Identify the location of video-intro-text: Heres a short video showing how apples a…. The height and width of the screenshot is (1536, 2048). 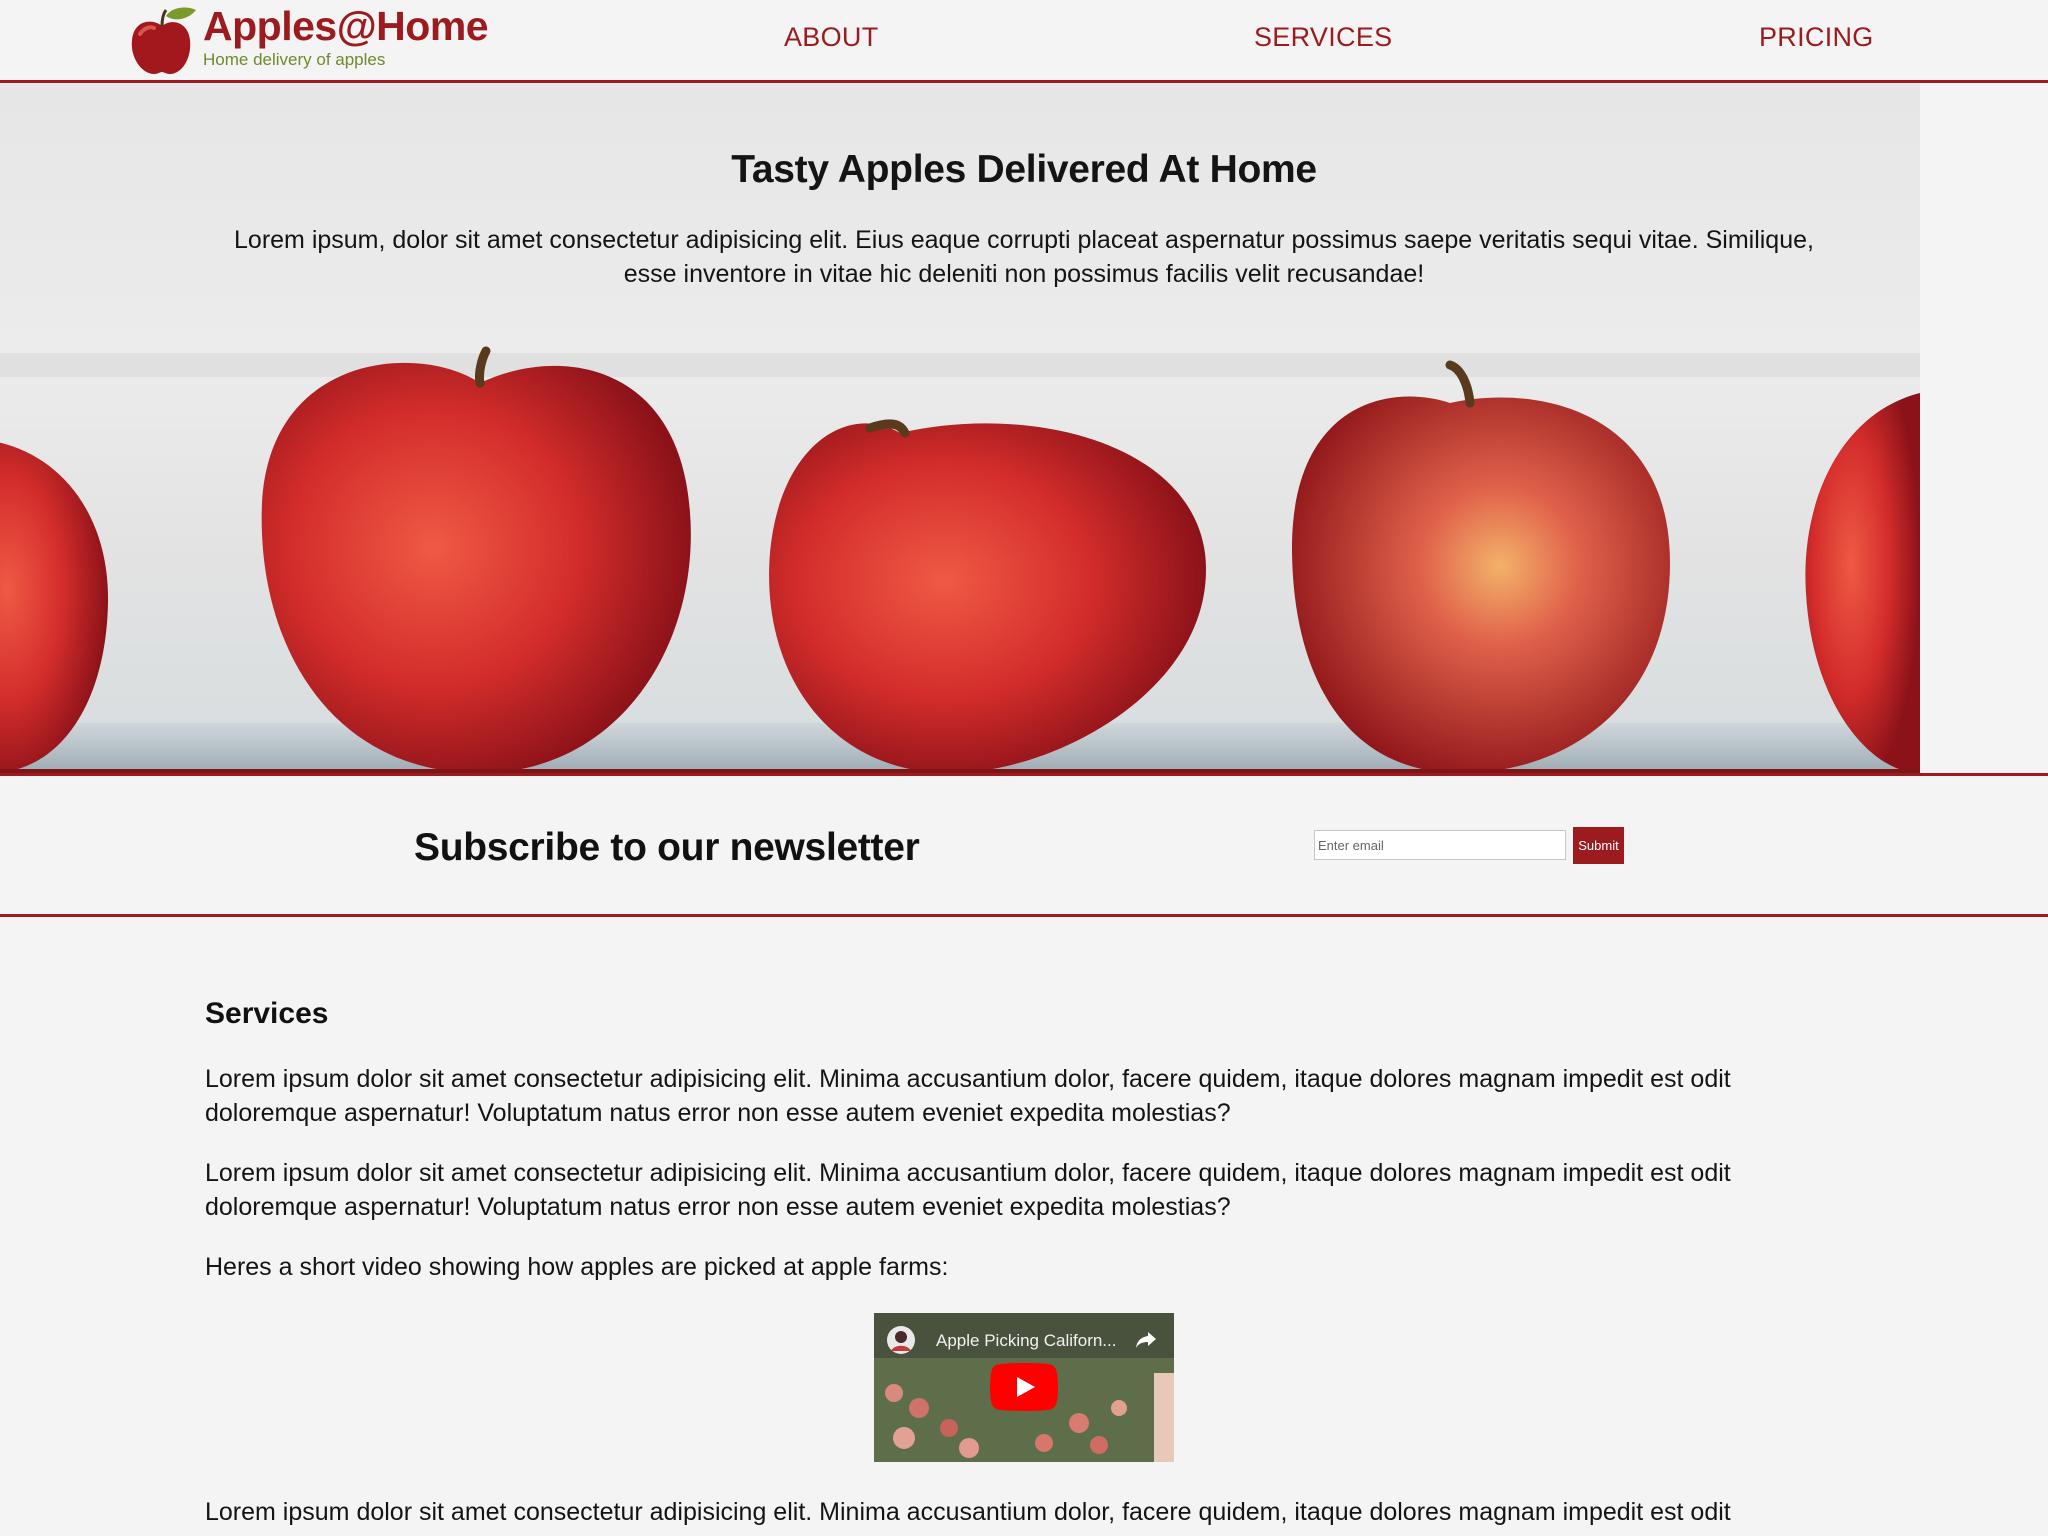
(577, 1267).